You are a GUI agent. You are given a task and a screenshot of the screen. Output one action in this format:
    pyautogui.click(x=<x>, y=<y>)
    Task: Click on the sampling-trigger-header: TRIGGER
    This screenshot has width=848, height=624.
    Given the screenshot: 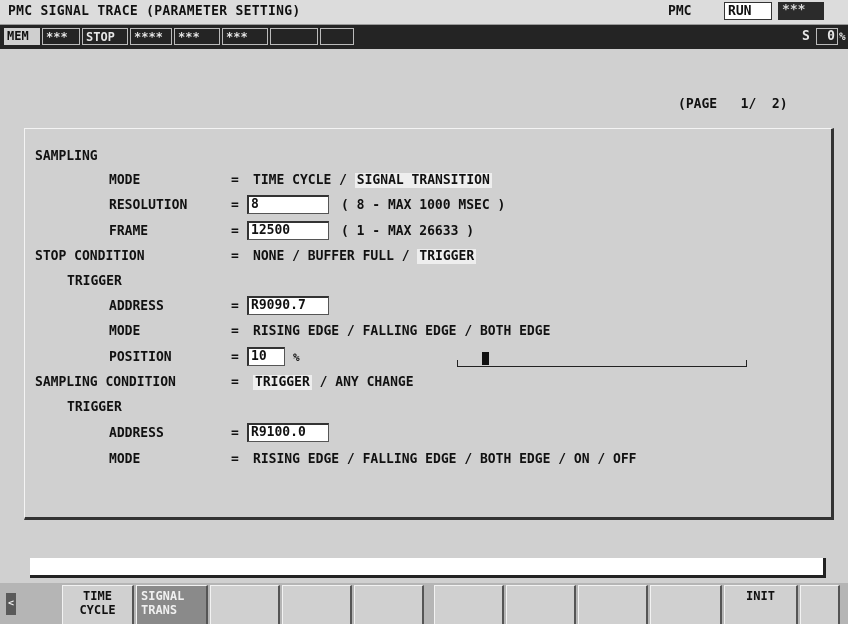 What is the action you would take?
    pyautogui.click(x=94, y=407)
    